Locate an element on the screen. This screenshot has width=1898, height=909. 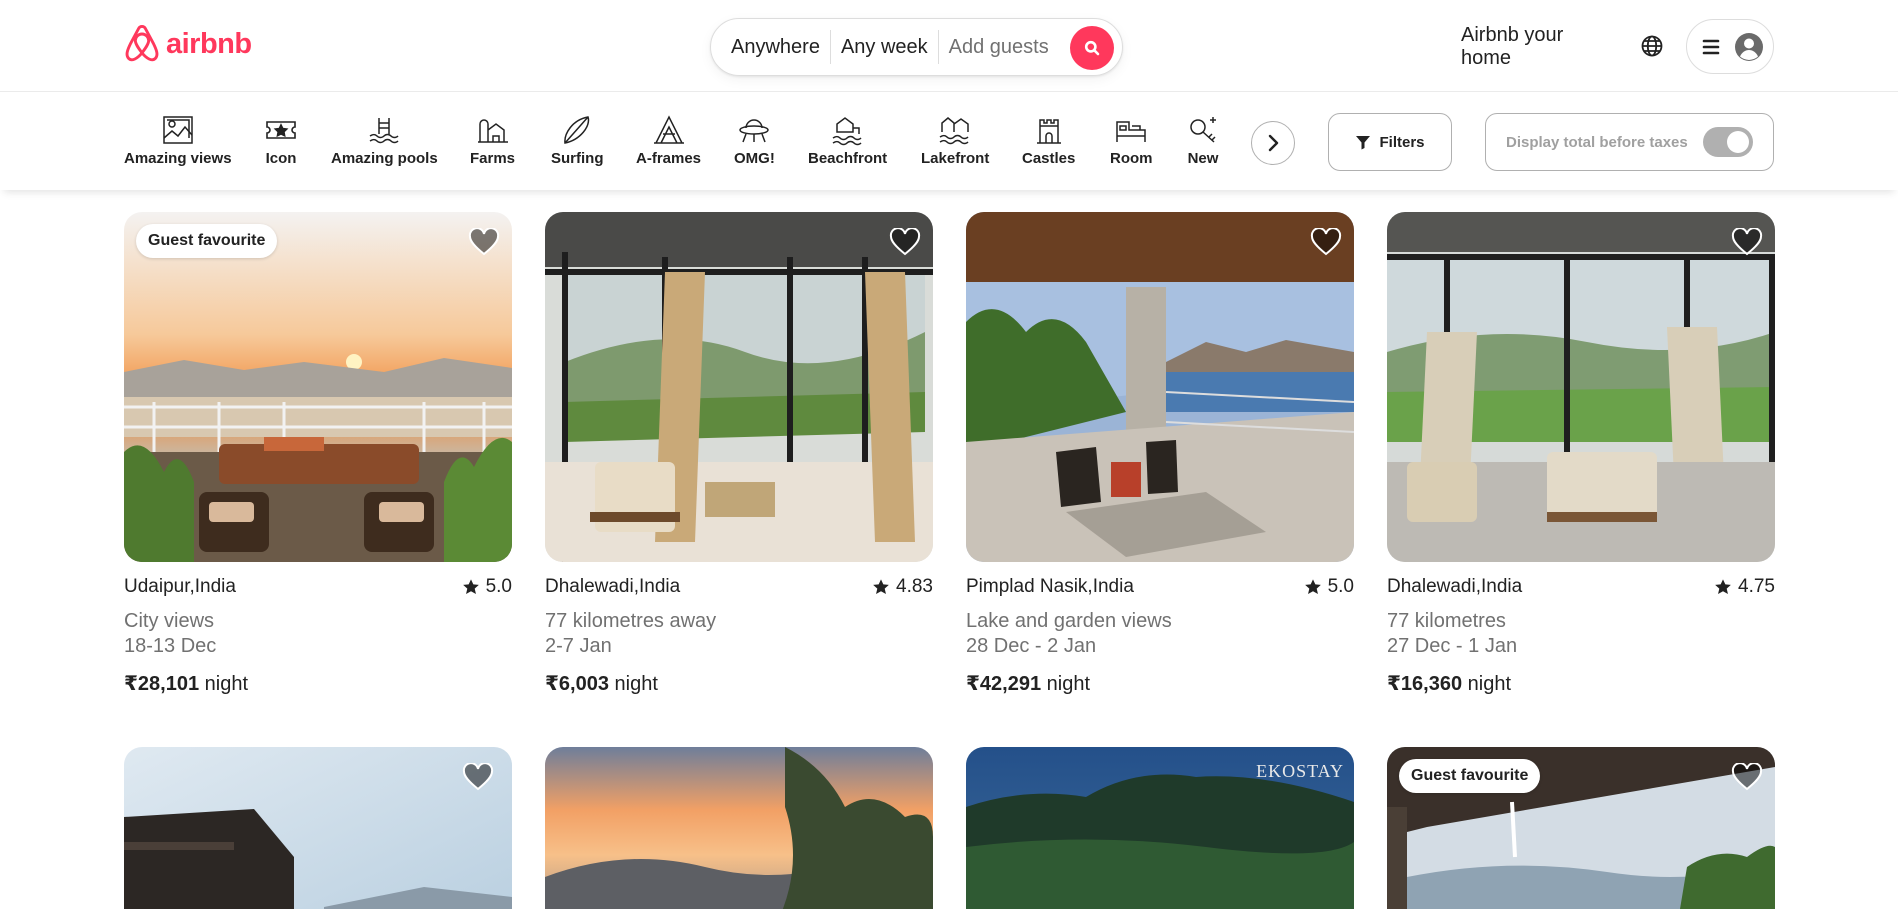
bed-icon is located at coordinates (1131, 131).